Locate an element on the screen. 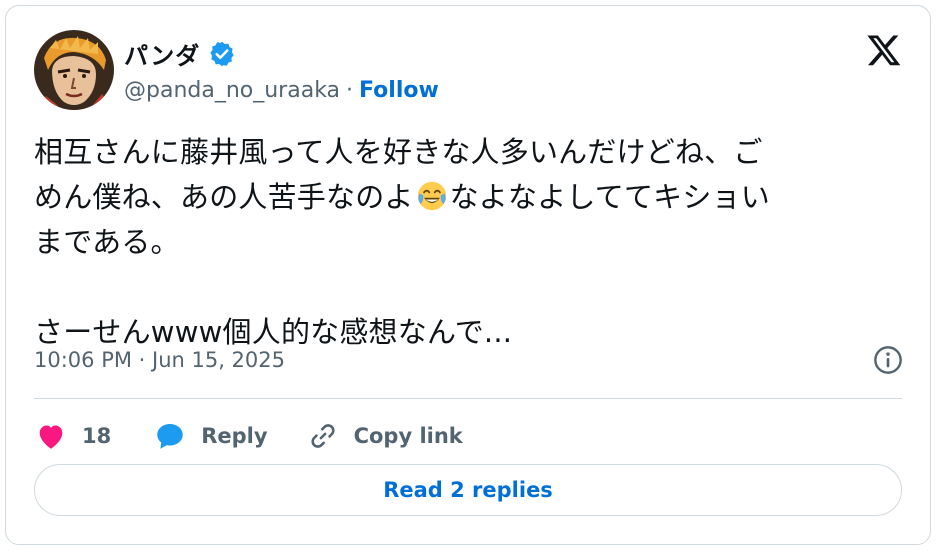 The image size is (938, 555). tweet-line: めん僕ね、あの人苦手なのよ なよなよしててキショい is located at coordinates (469, 197).